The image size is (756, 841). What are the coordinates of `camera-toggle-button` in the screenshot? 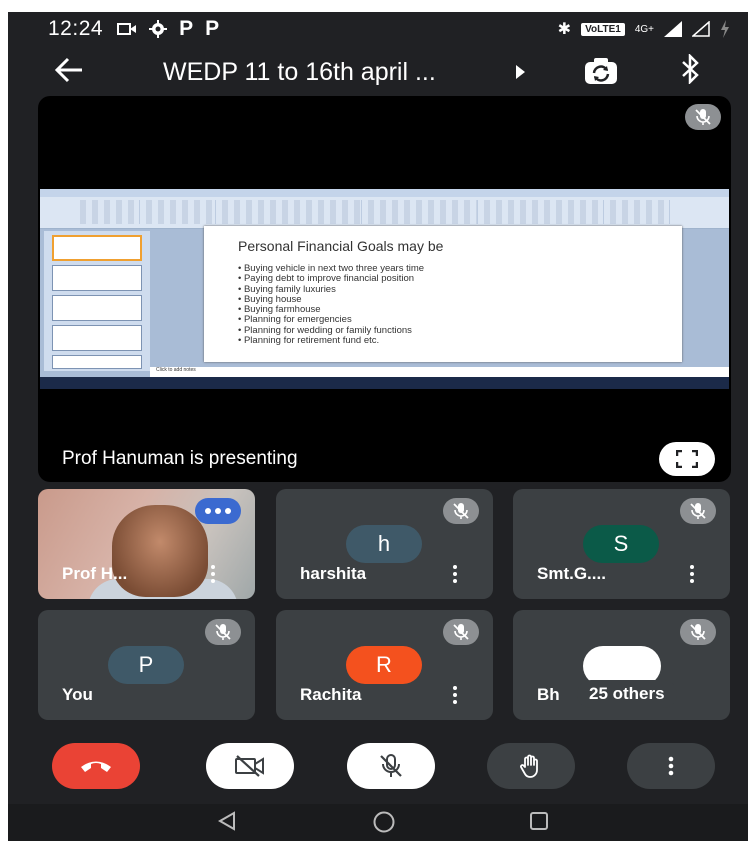 It's located at (250, 766).